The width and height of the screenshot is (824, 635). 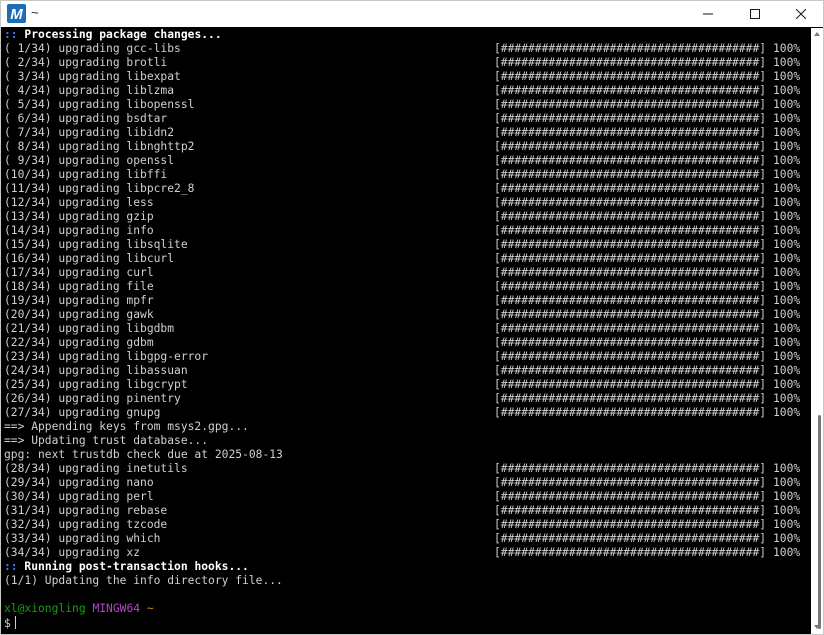 I want to click on title-bar: M ~, so click(x=412, y=14).